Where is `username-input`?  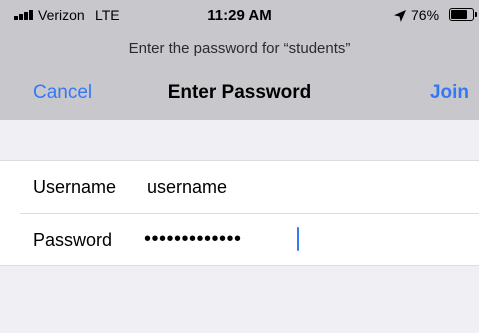 username-input is located at coordinates (307, 187).